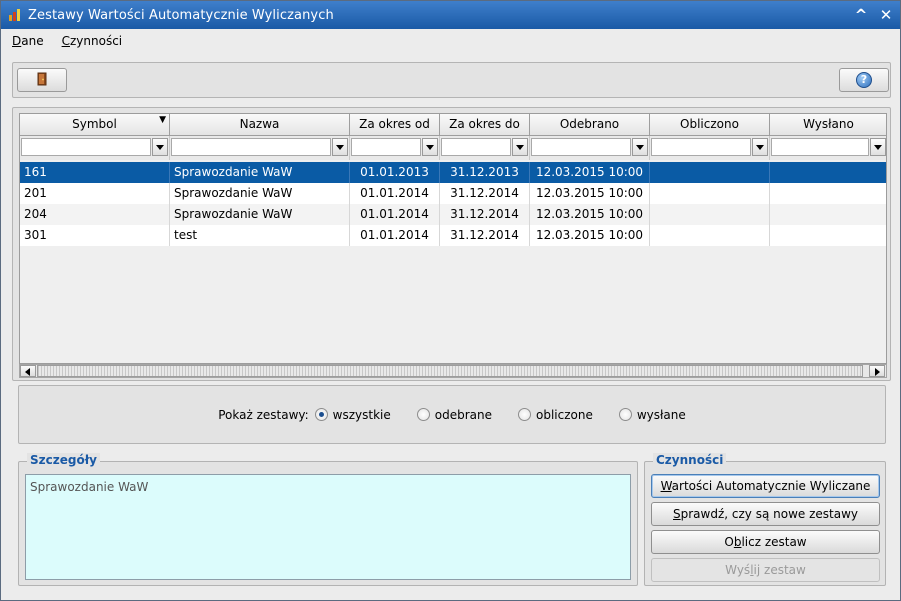 The height and width of the screenshot is (601, 901). I want to click on calculate-set-button: Oblicz zestaw, so click(765, 542).